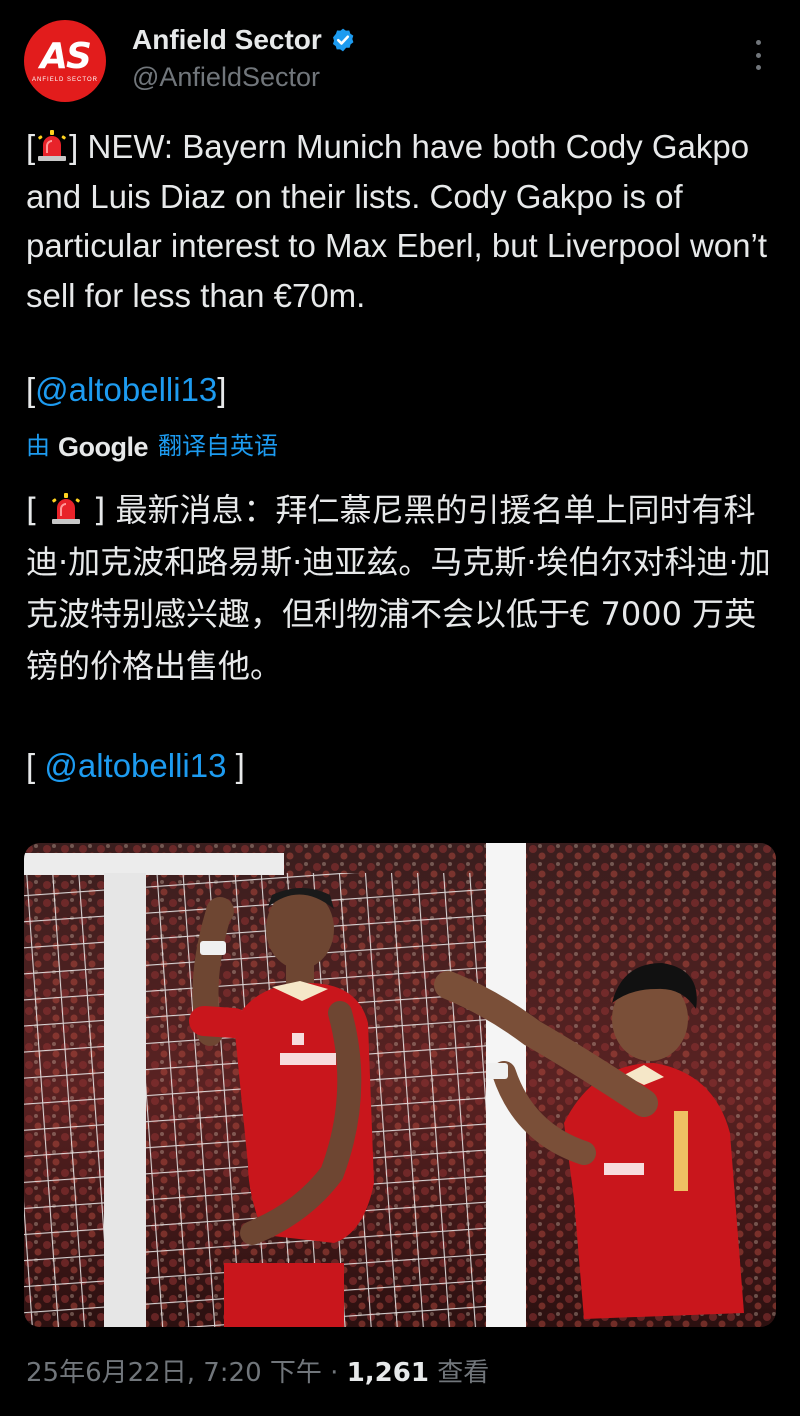 The width and height of the screenshot is (800, 1416). What do you see at coordinates (343, 40) in the screenshot?
I see `verified-badge-icon` at bounding box center [343, 40].